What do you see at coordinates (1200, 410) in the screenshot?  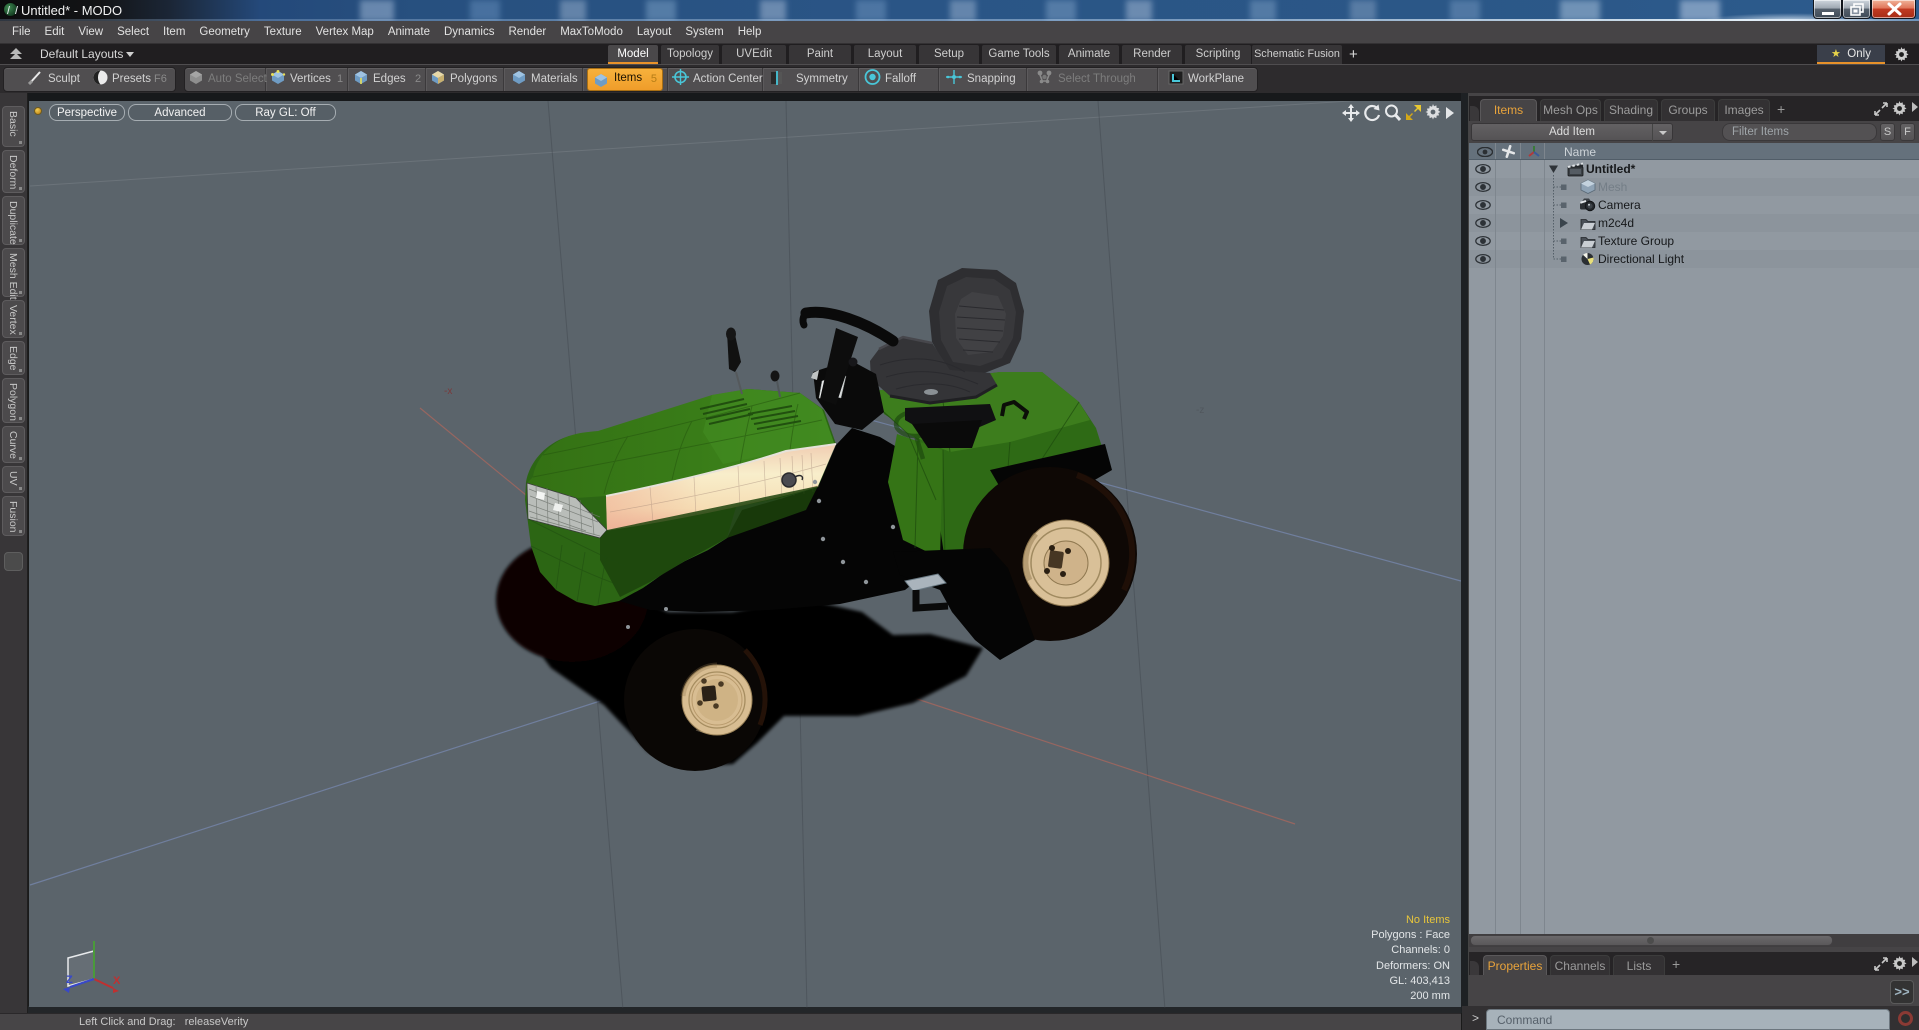 I see `svg-text: -z` at bounding box center [1200, 410].